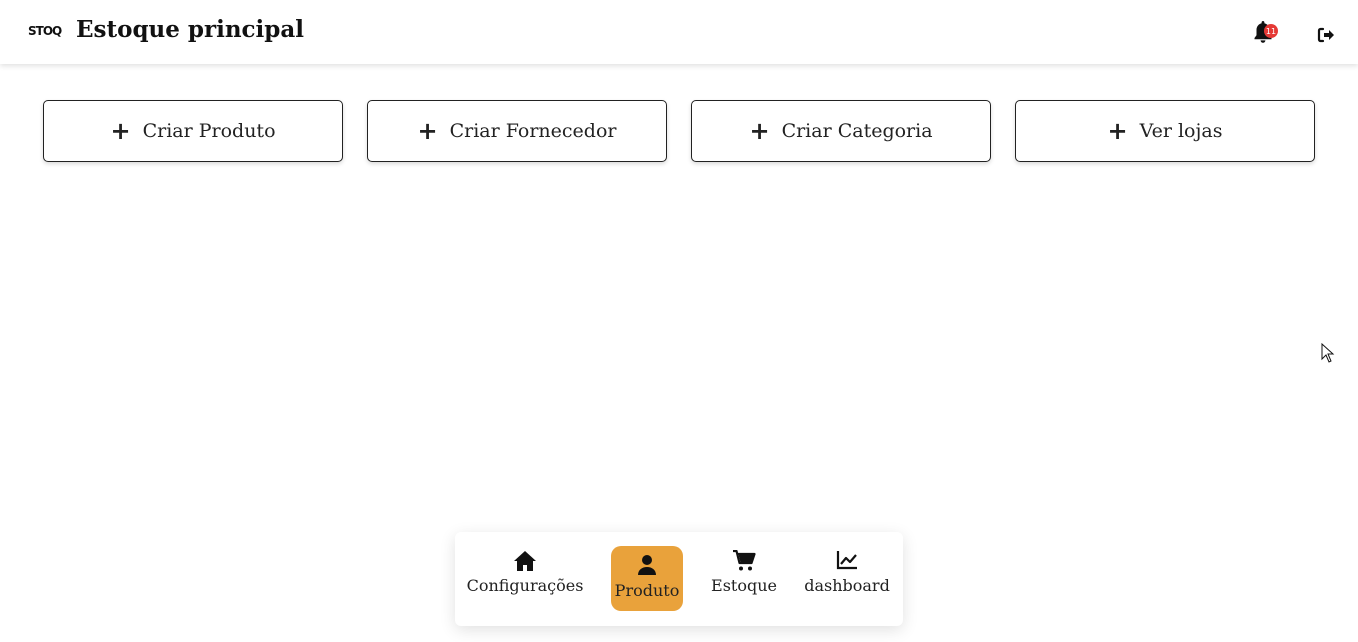 The width and height of the screenshot is (1358, 642). I want to click on nav-label: Configurações, so click(525, 585).